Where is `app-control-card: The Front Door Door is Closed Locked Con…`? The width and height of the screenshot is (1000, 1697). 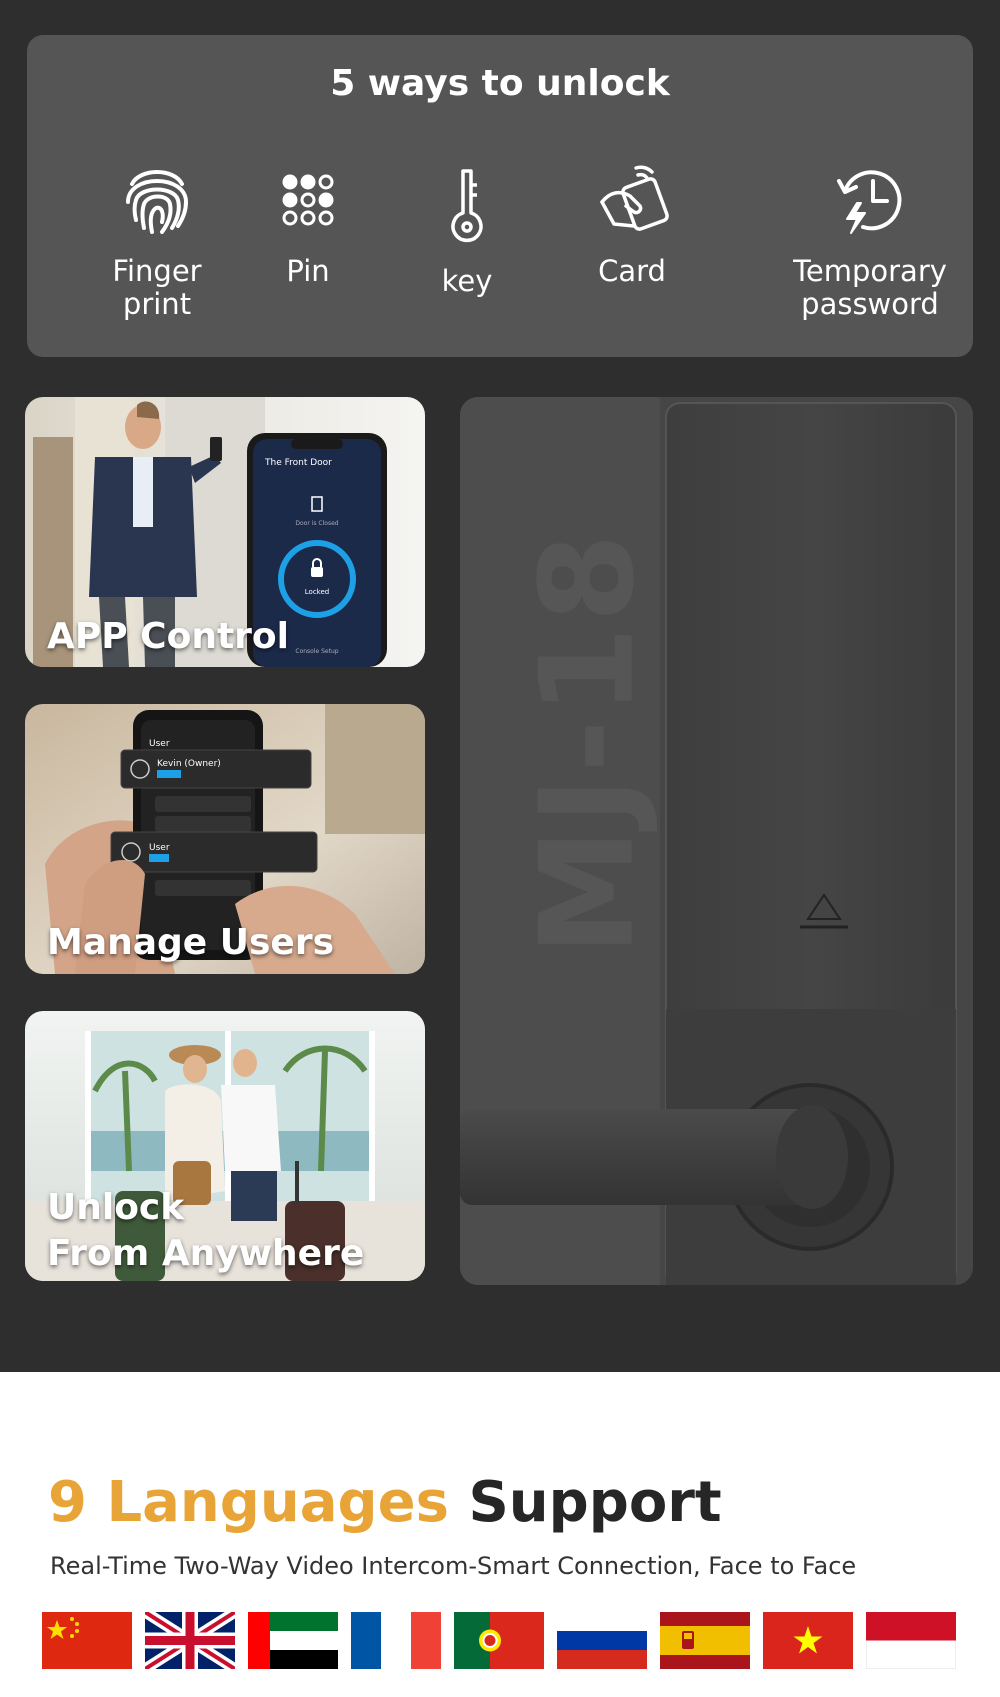
app-control-card: The Front Door Door is Closed Locked Con… is located at coordinates (225, 532).